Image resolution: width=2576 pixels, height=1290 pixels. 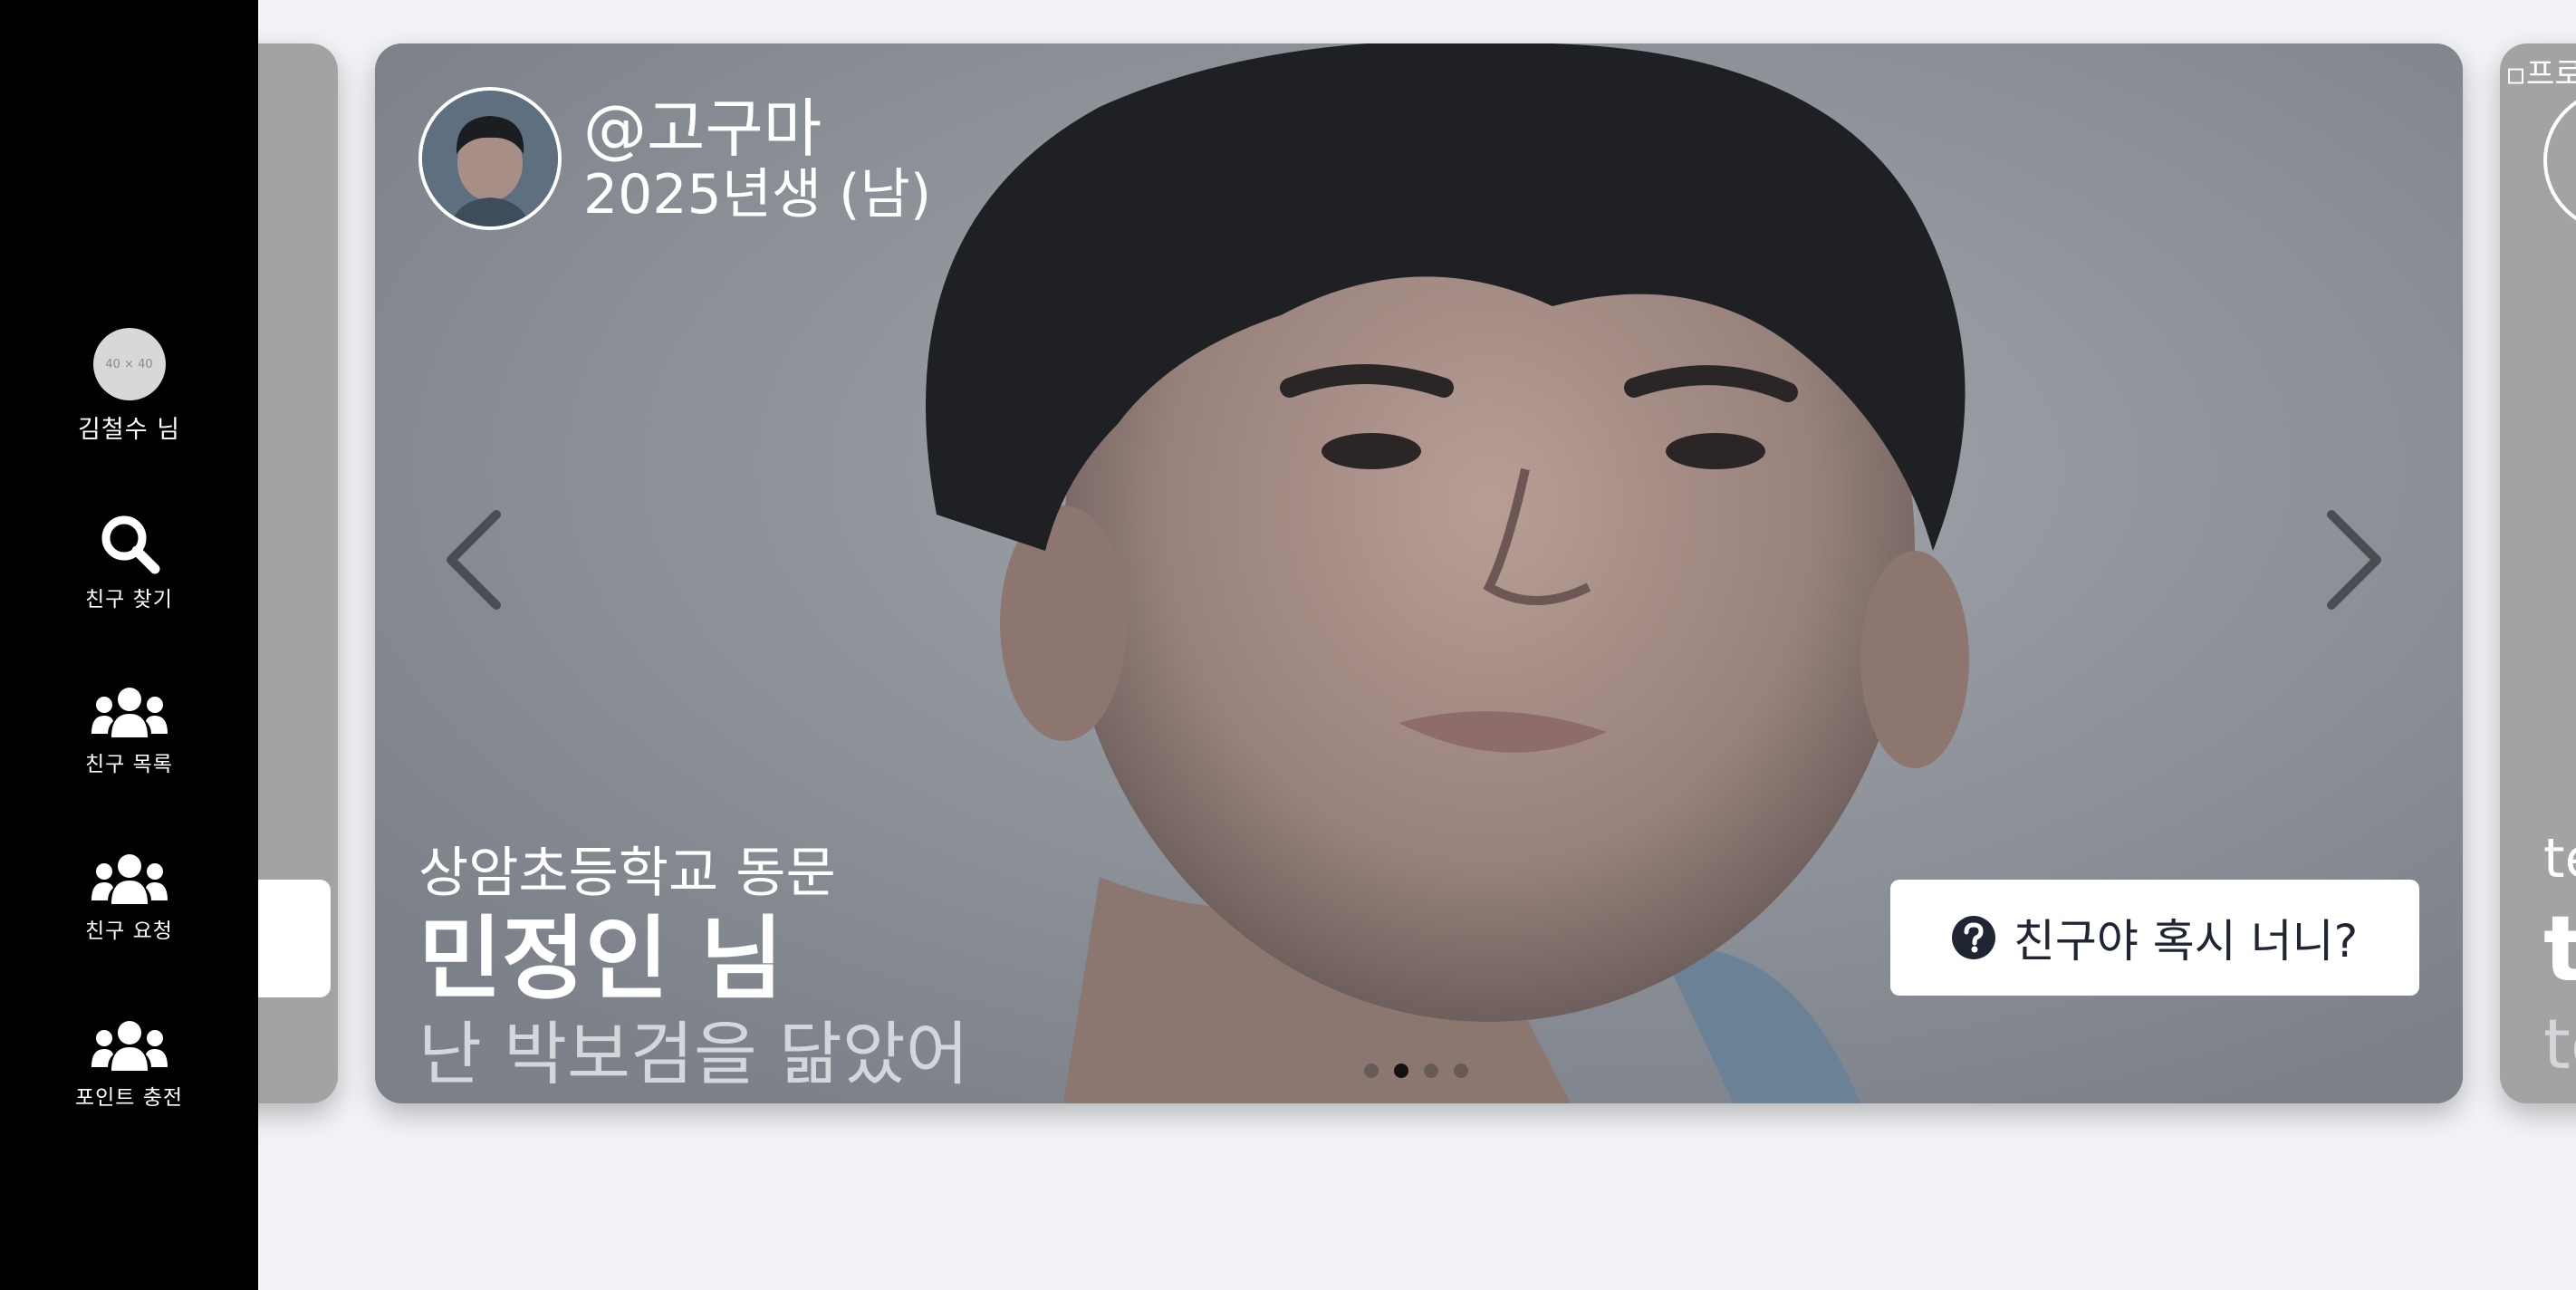 I want to click on school-label: 상암초등학교 동문, so click(x=627, y=874).